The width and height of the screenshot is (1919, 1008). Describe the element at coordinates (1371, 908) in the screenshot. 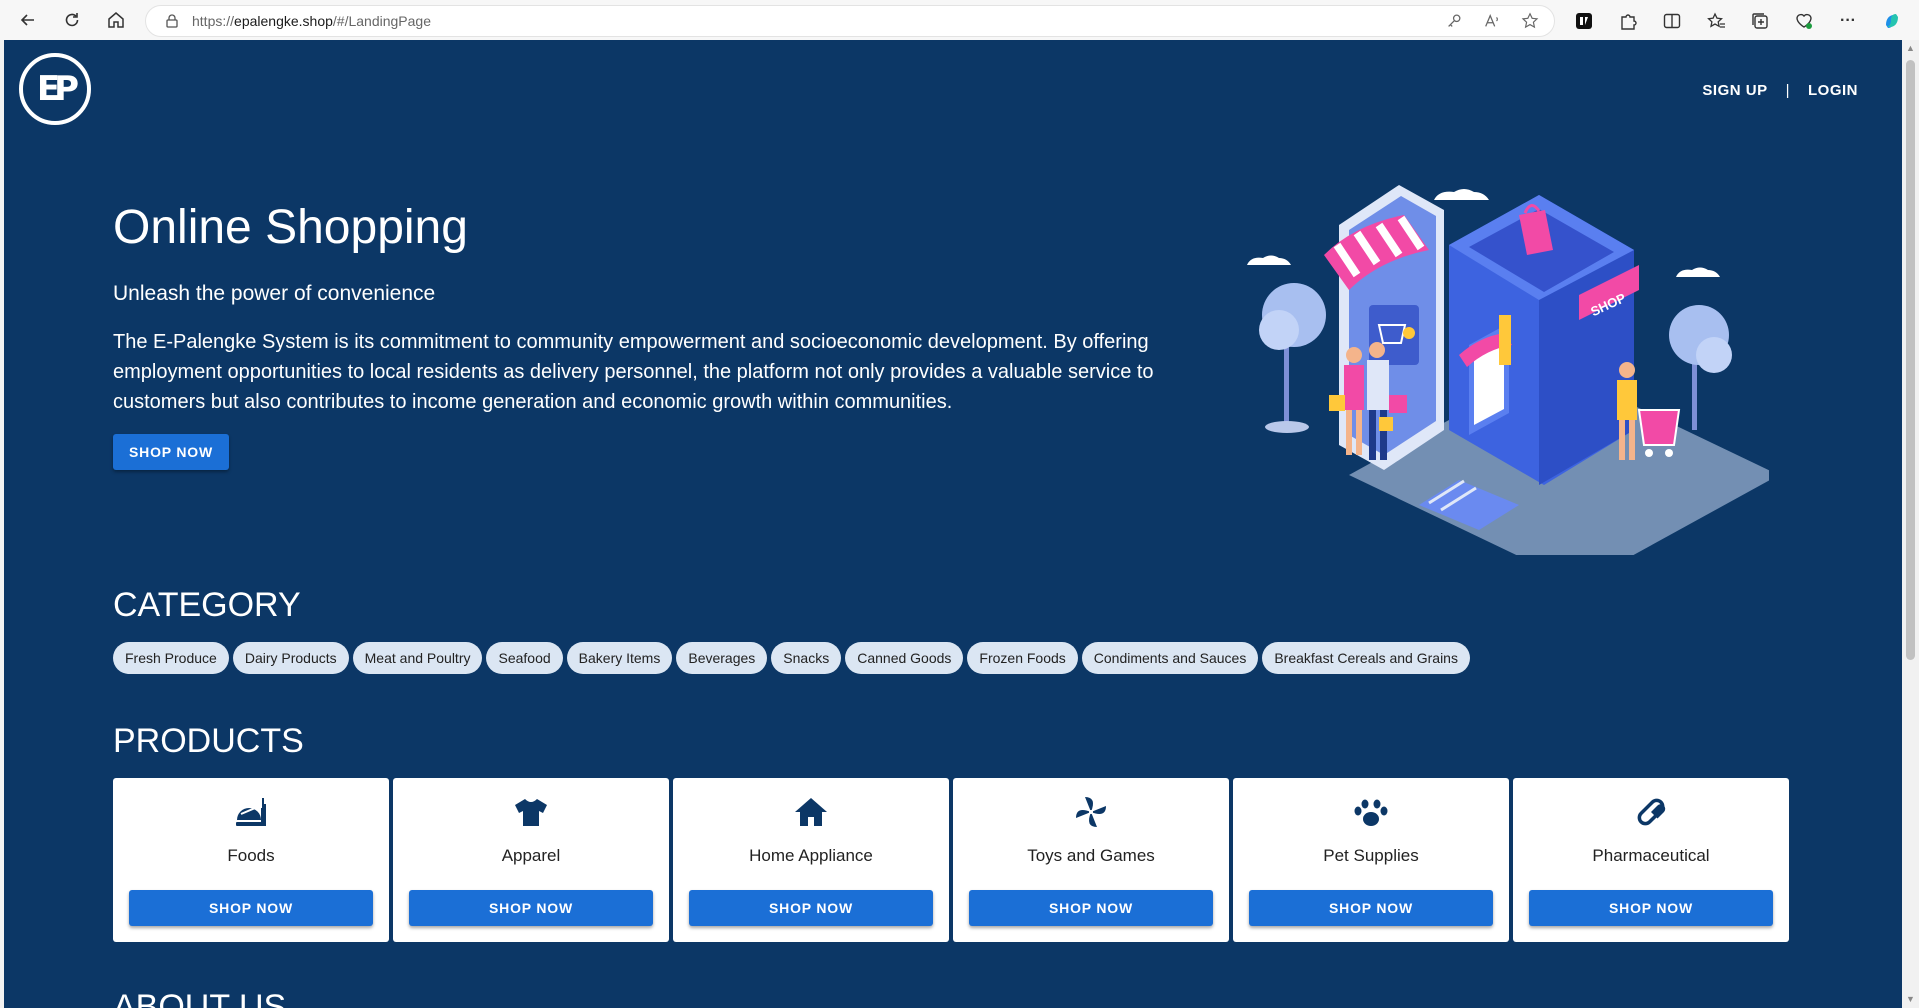

I see `shop-now-pet-supplies-button: SHOP NOW` at that location.